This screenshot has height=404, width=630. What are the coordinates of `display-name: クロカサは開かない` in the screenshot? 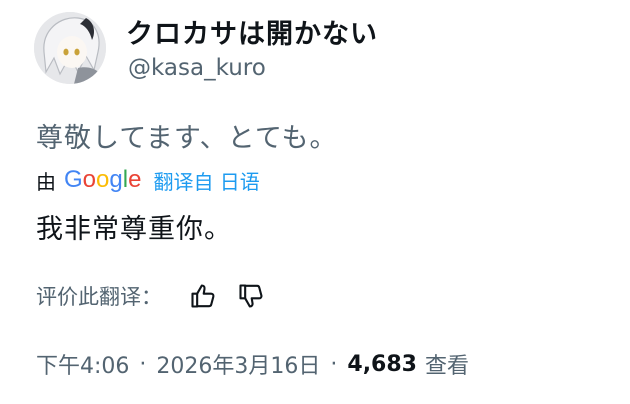 It's located at (252, 31).